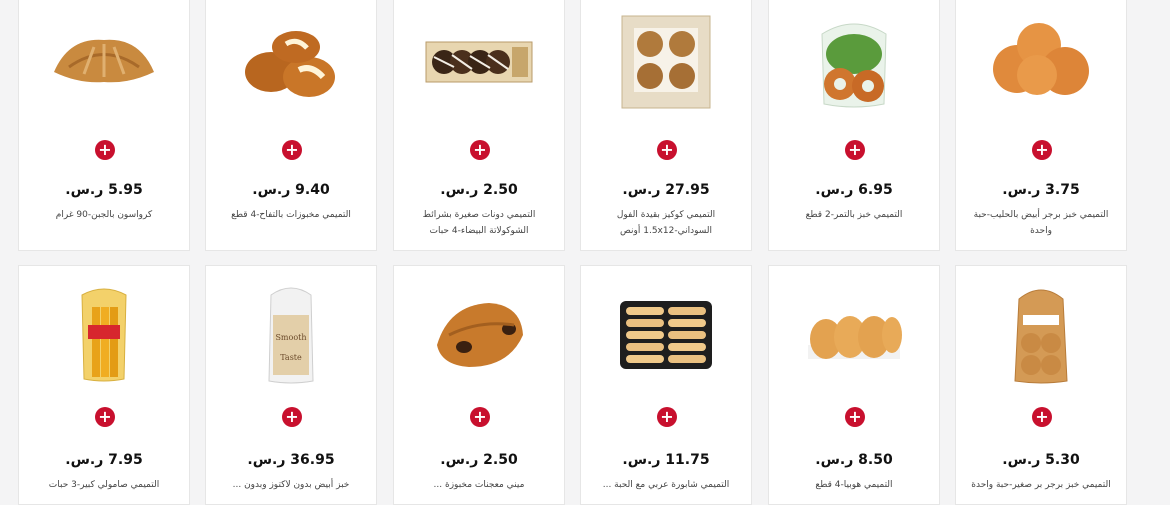 This screenshot has height=505, width=1170. What do you see at coordinates (1152, 248) in the screenshot?
I see `page-edge` at bounding box center [1152, 248].